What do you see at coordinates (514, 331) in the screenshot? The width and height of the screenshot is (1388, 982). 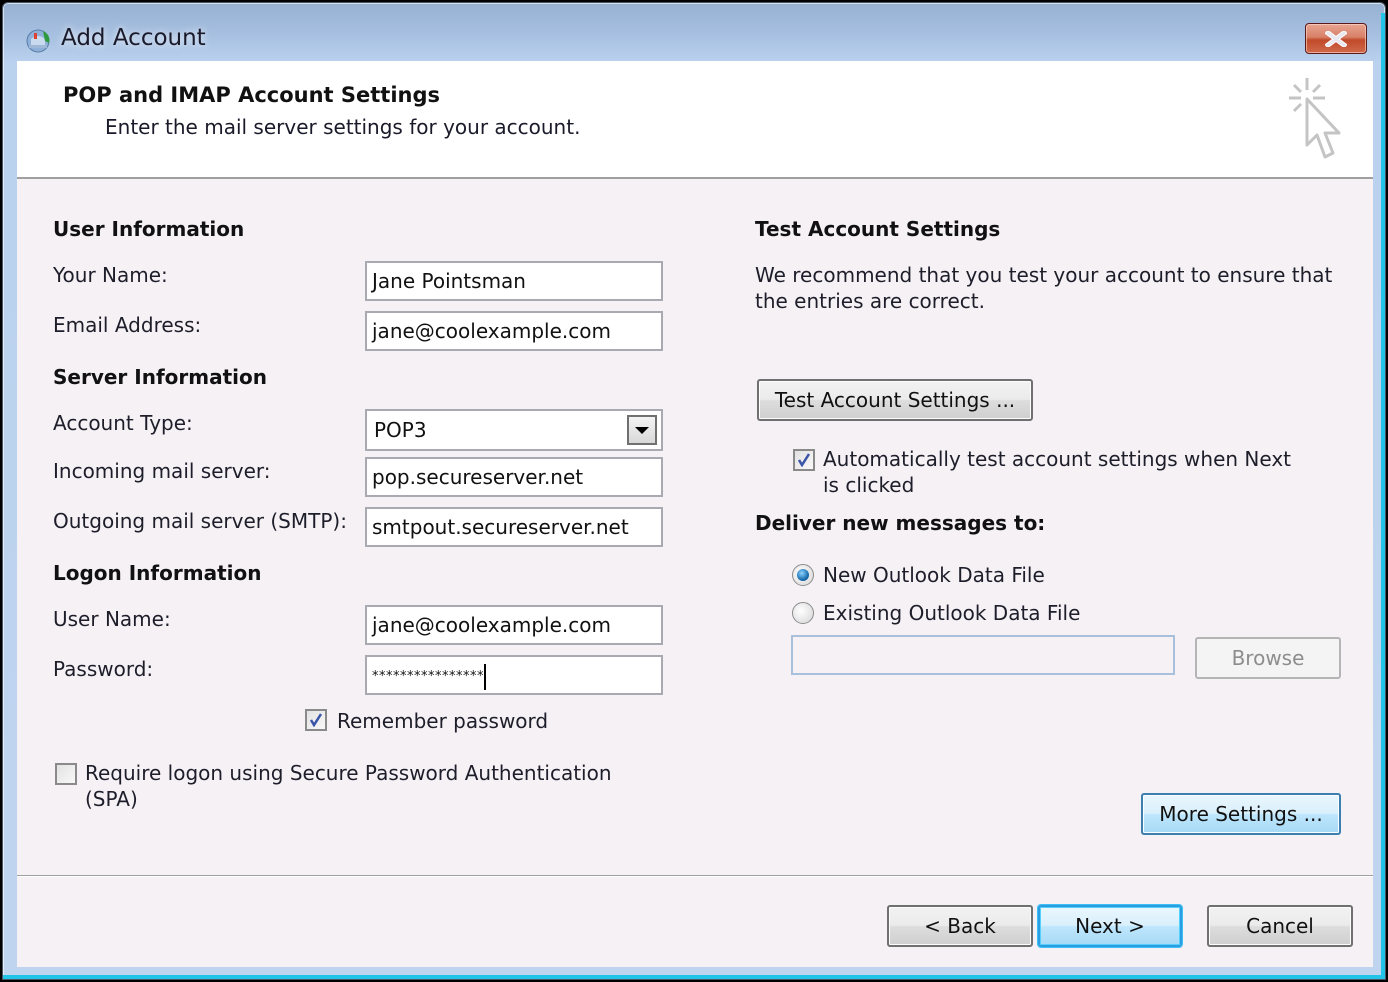 I see `email-address-field: jane@coolexample.com` at bounding box center [514, 331].